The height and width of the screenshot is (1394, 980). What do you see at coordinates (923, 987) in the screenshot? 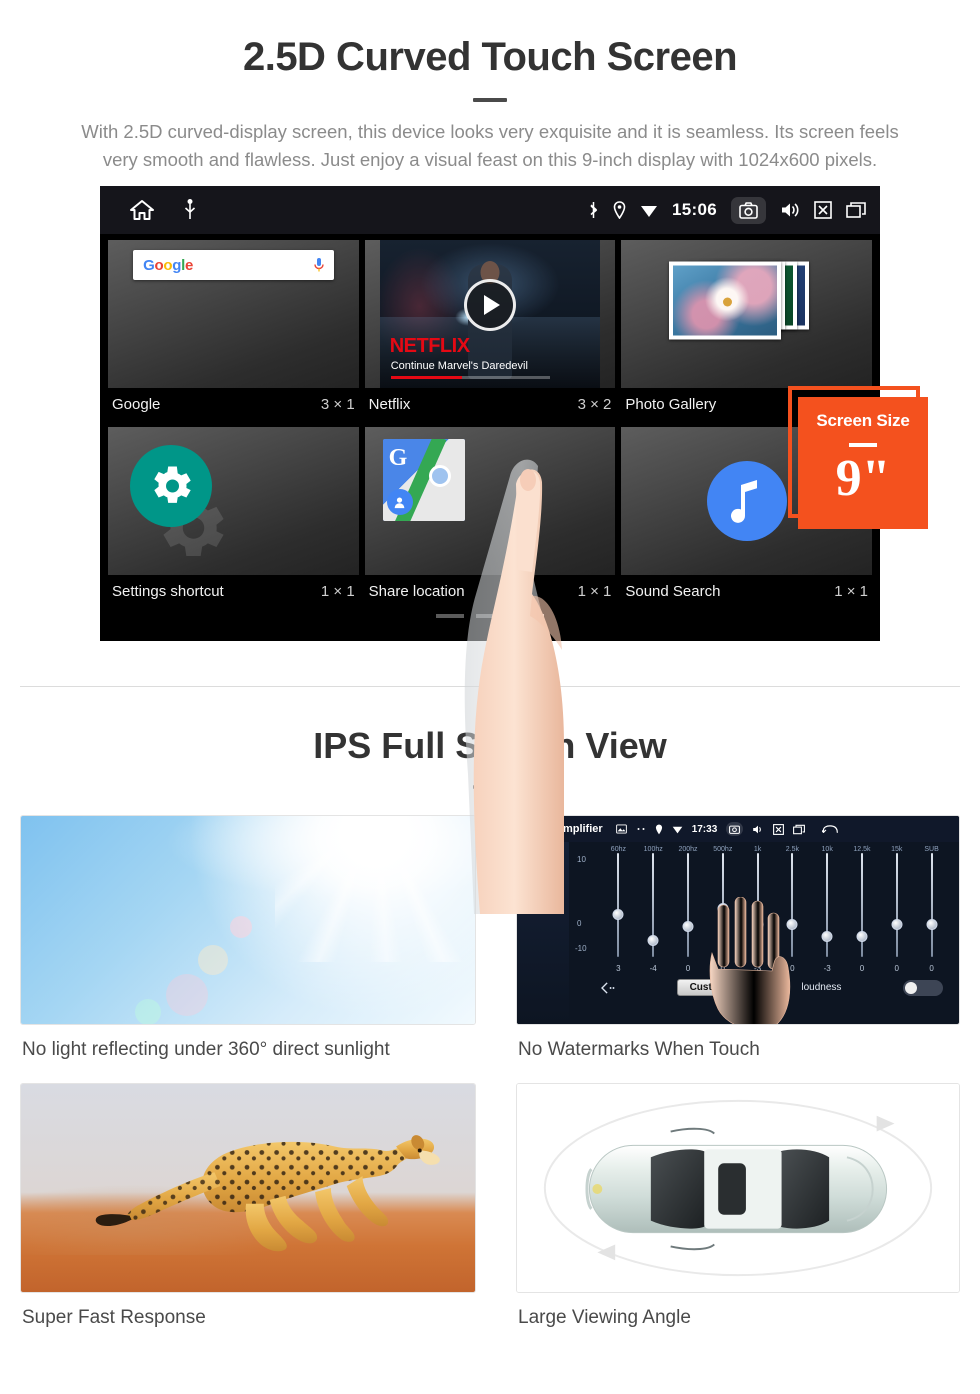
I see `loudness-toggle` at bounding box center [923, 987].